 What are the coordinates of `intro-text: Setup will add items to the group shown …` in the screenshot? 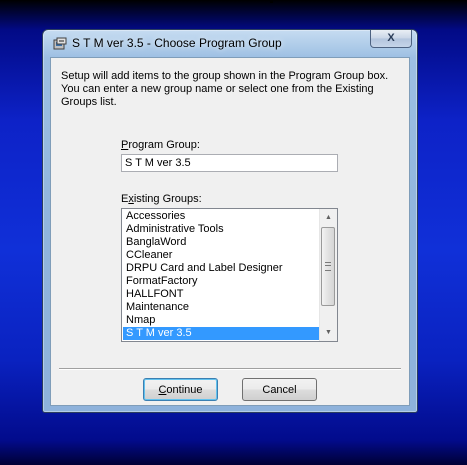 It's located at (225, 89).